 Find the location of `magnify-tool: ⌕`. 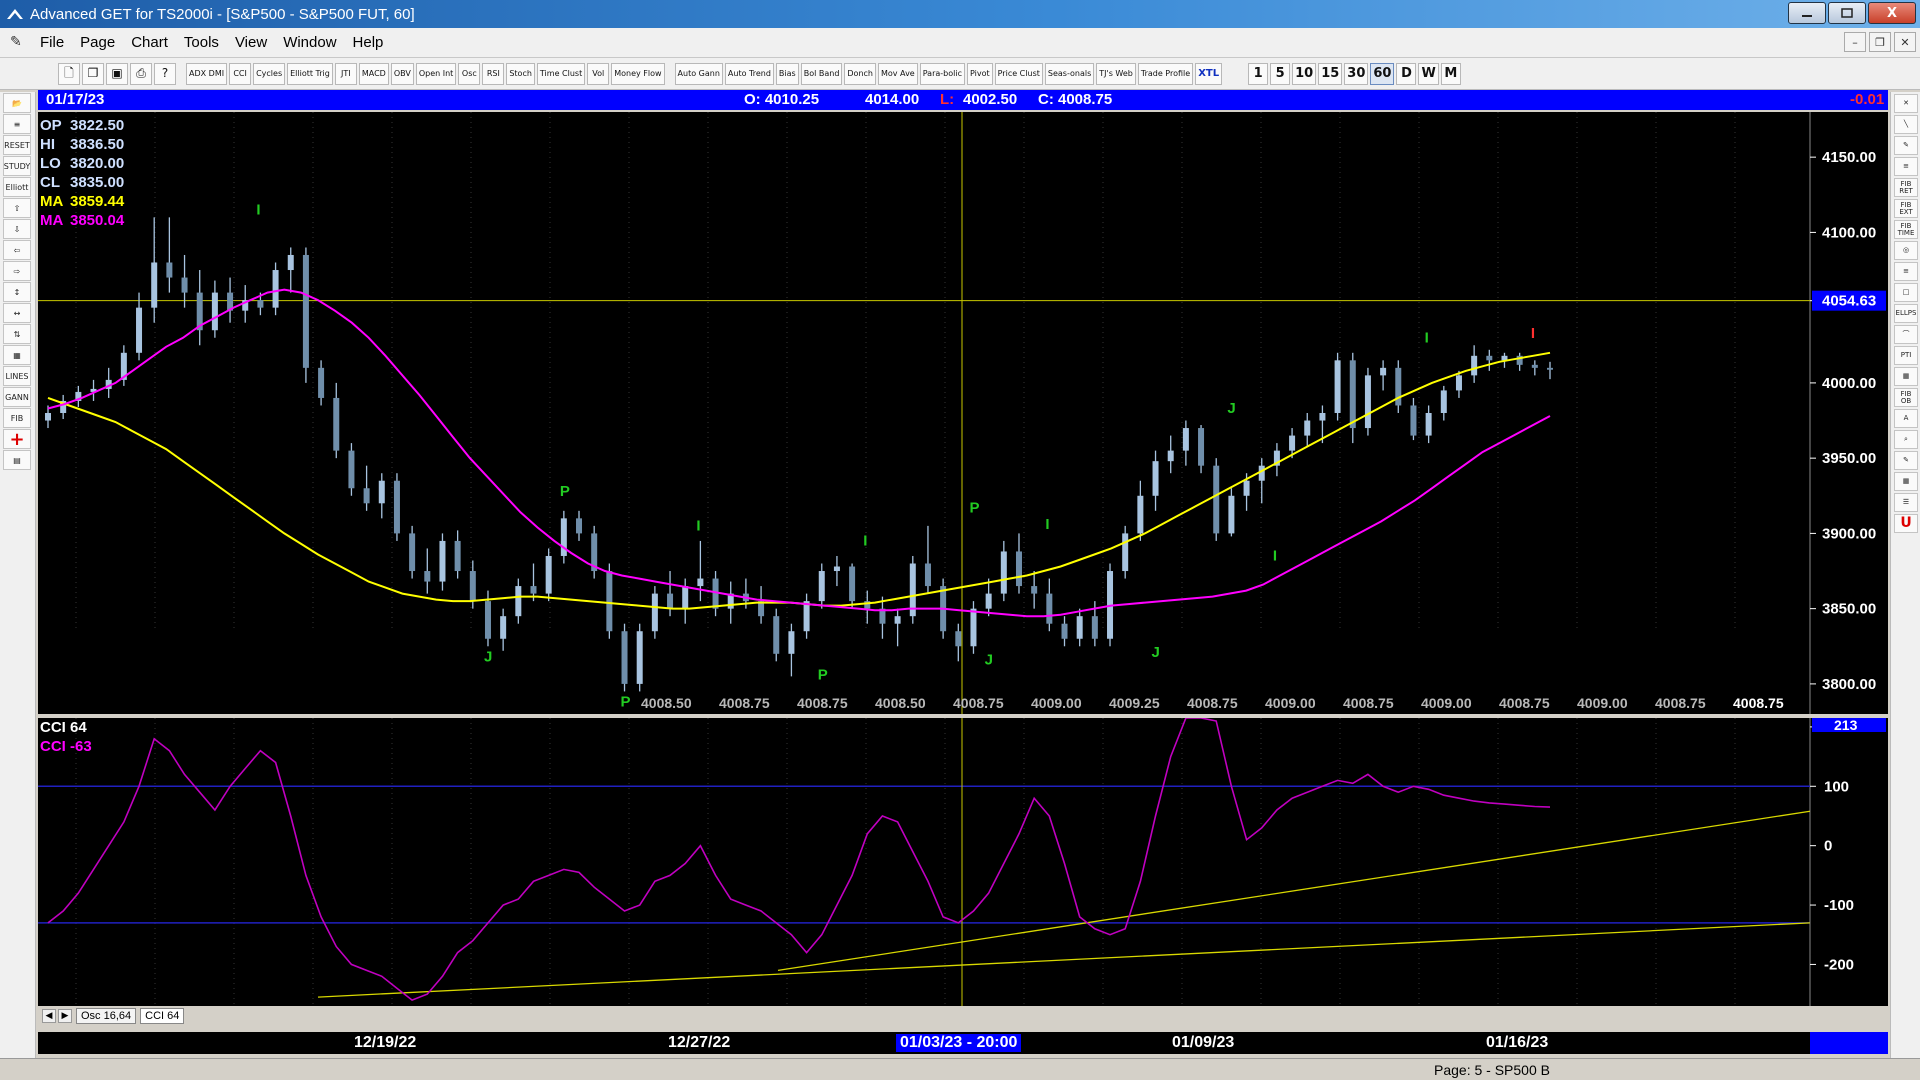

magnify-tool: ⌕ is located at coordinates (1906, 439).